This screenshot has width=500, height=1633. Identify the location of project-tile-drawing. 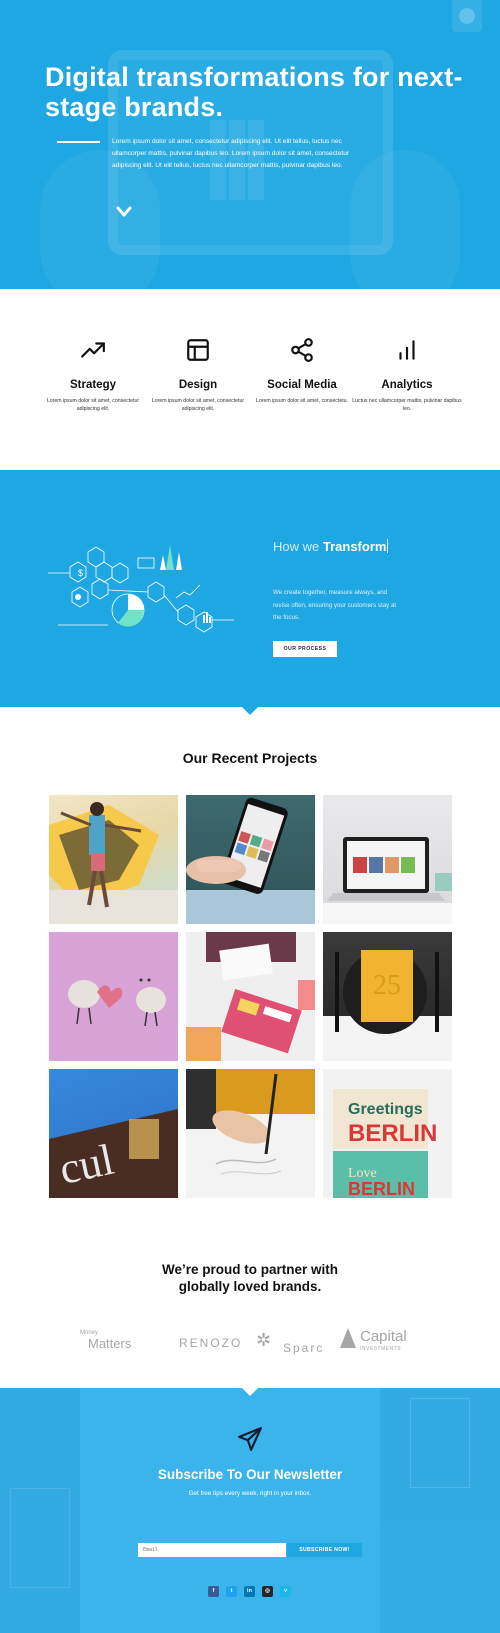
(250, 1133).